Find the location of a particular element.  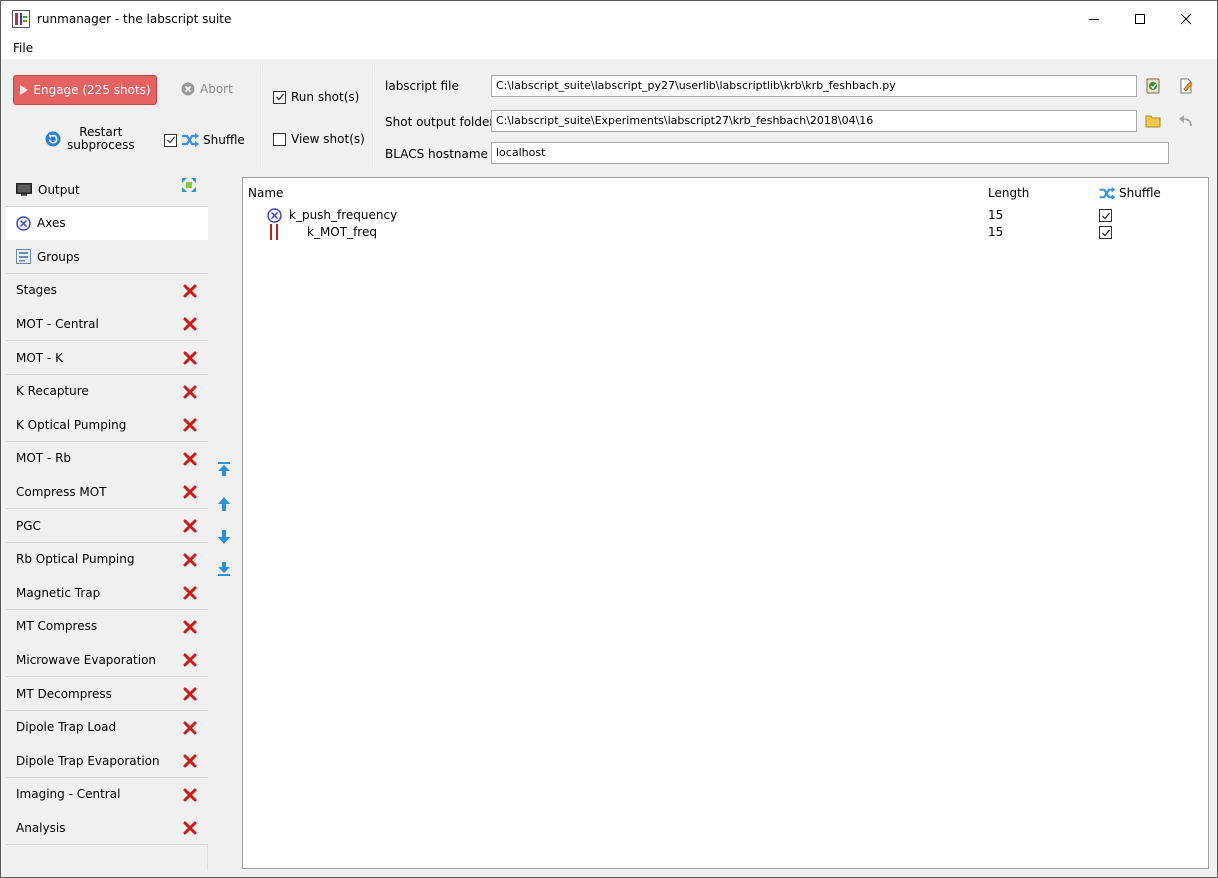

tab-k-recapture: K Recapture is located at coordinates (107, 391).